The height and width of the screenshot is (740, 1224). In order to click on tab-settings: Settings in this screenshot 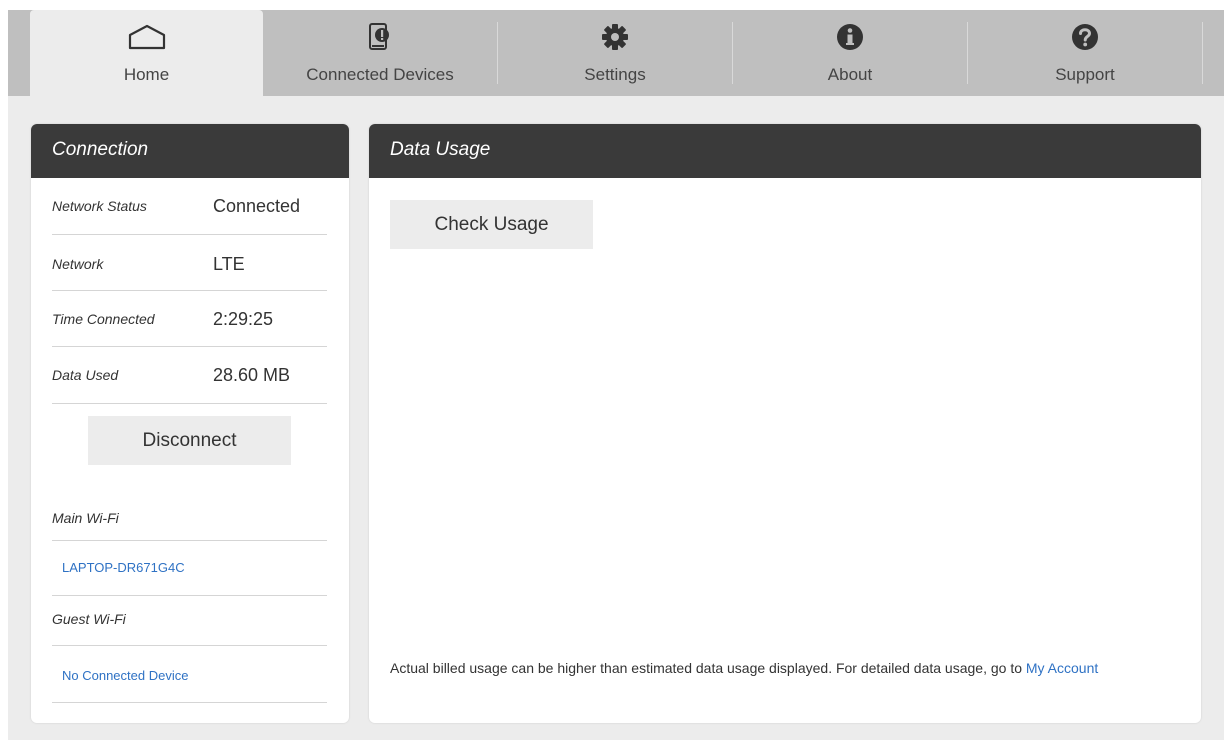, I will do `click(615, 53)`.